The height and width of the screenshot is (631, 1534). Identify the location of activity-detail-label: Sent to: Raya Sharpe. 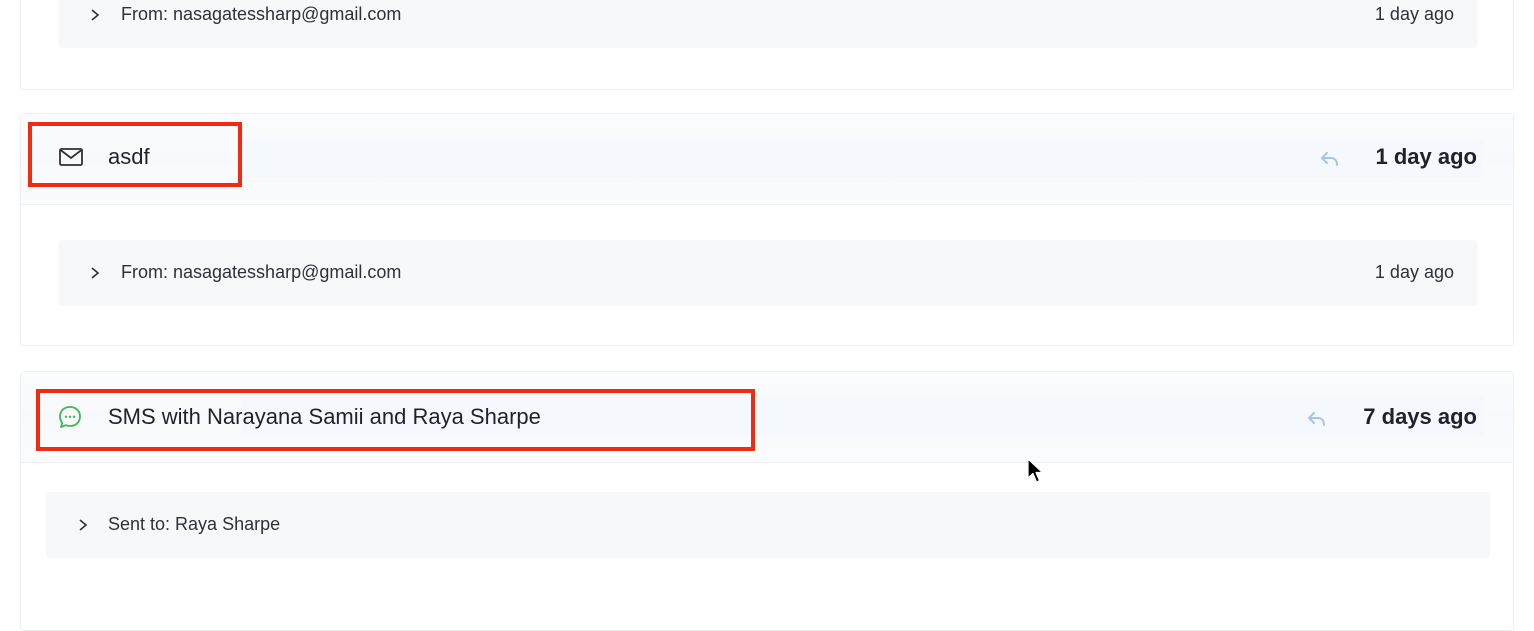
(194, 524).